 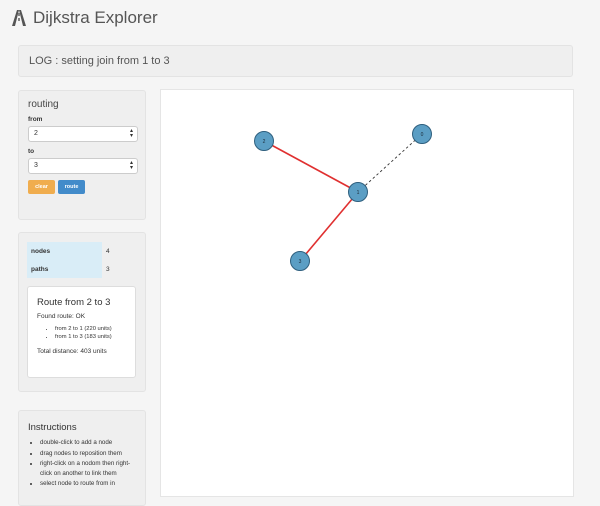 I want to click on app-brand: Dijkstra Explorer, so click(x=84, y=18).